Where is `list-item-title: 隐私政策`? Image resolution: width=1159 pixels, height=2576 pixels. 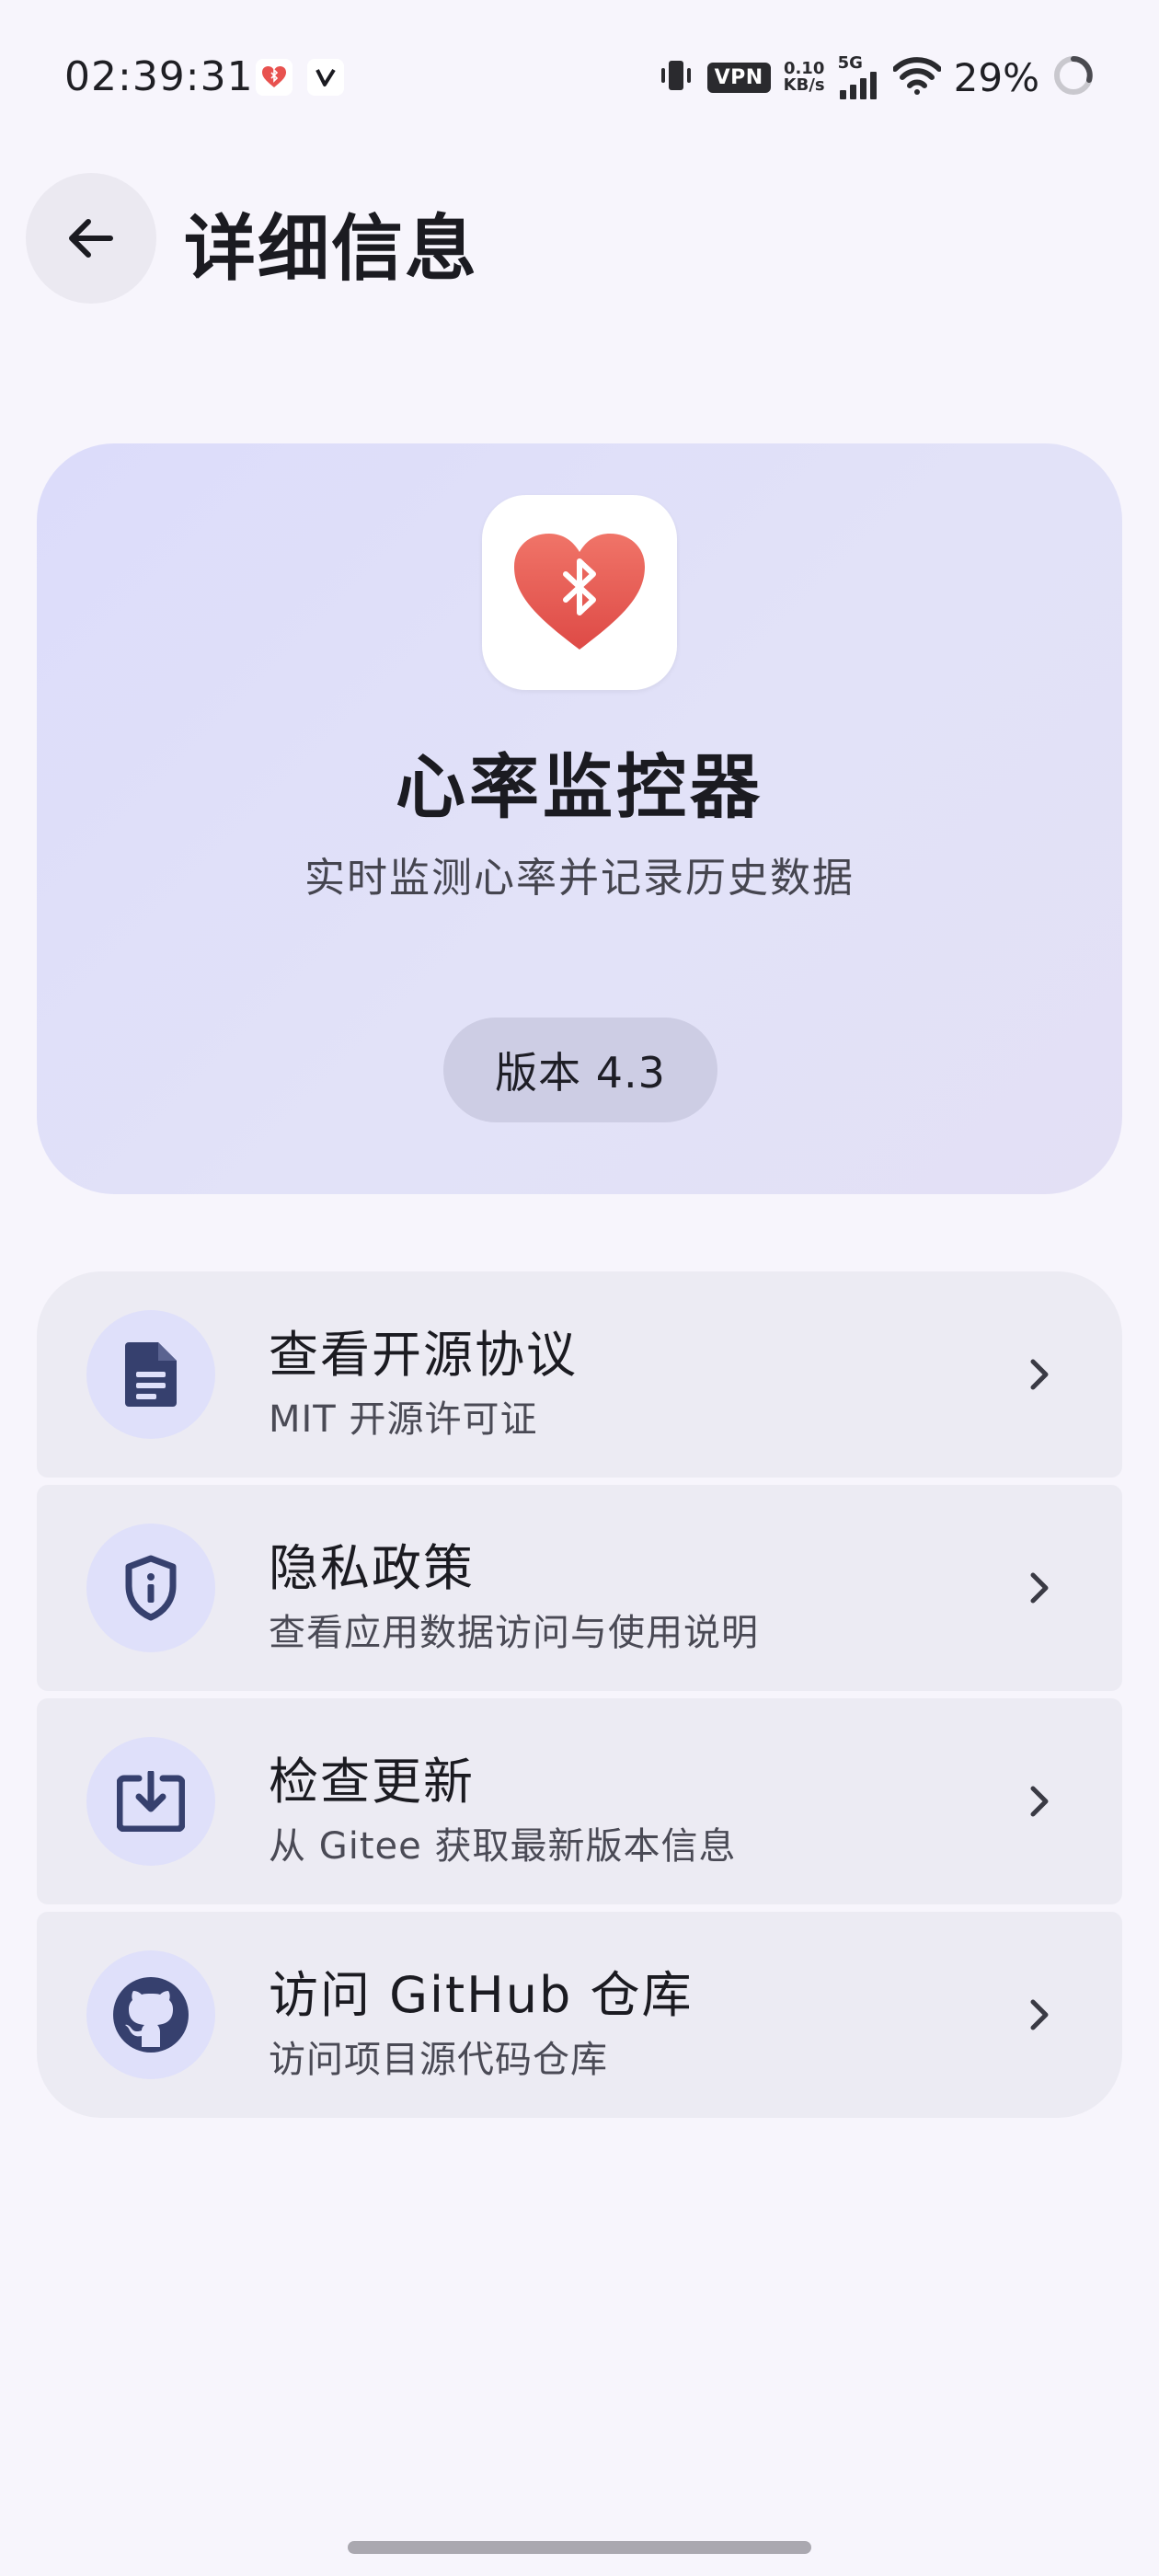 list-item-title: 隐私政策 is located at coordinates (372, 1568).